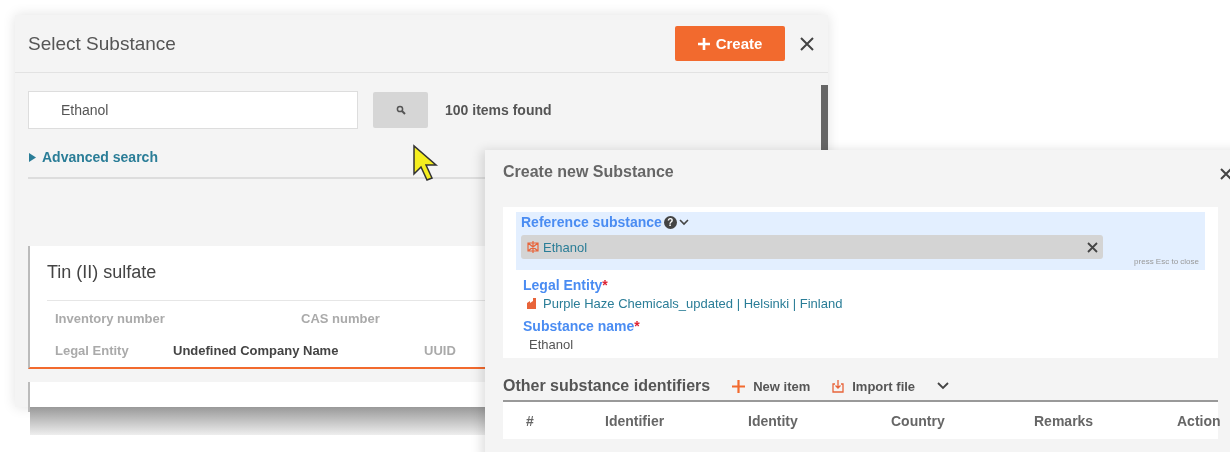 This screenshot has height=452, width=1230. Describe the element at coordinates (193, 110) in the screenshot. I see `search-field: Ethanol` at that location.